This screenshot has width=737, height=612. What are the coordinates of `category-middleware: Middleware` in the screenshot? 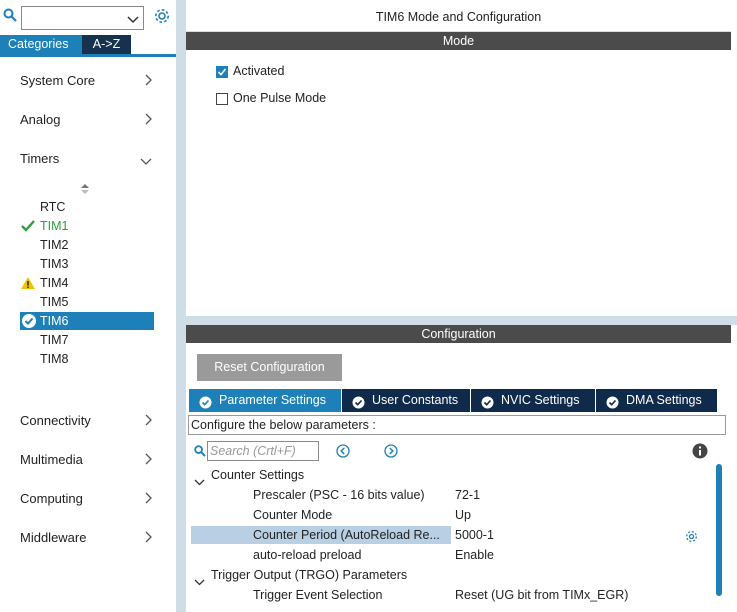 It's located at (88, 538).